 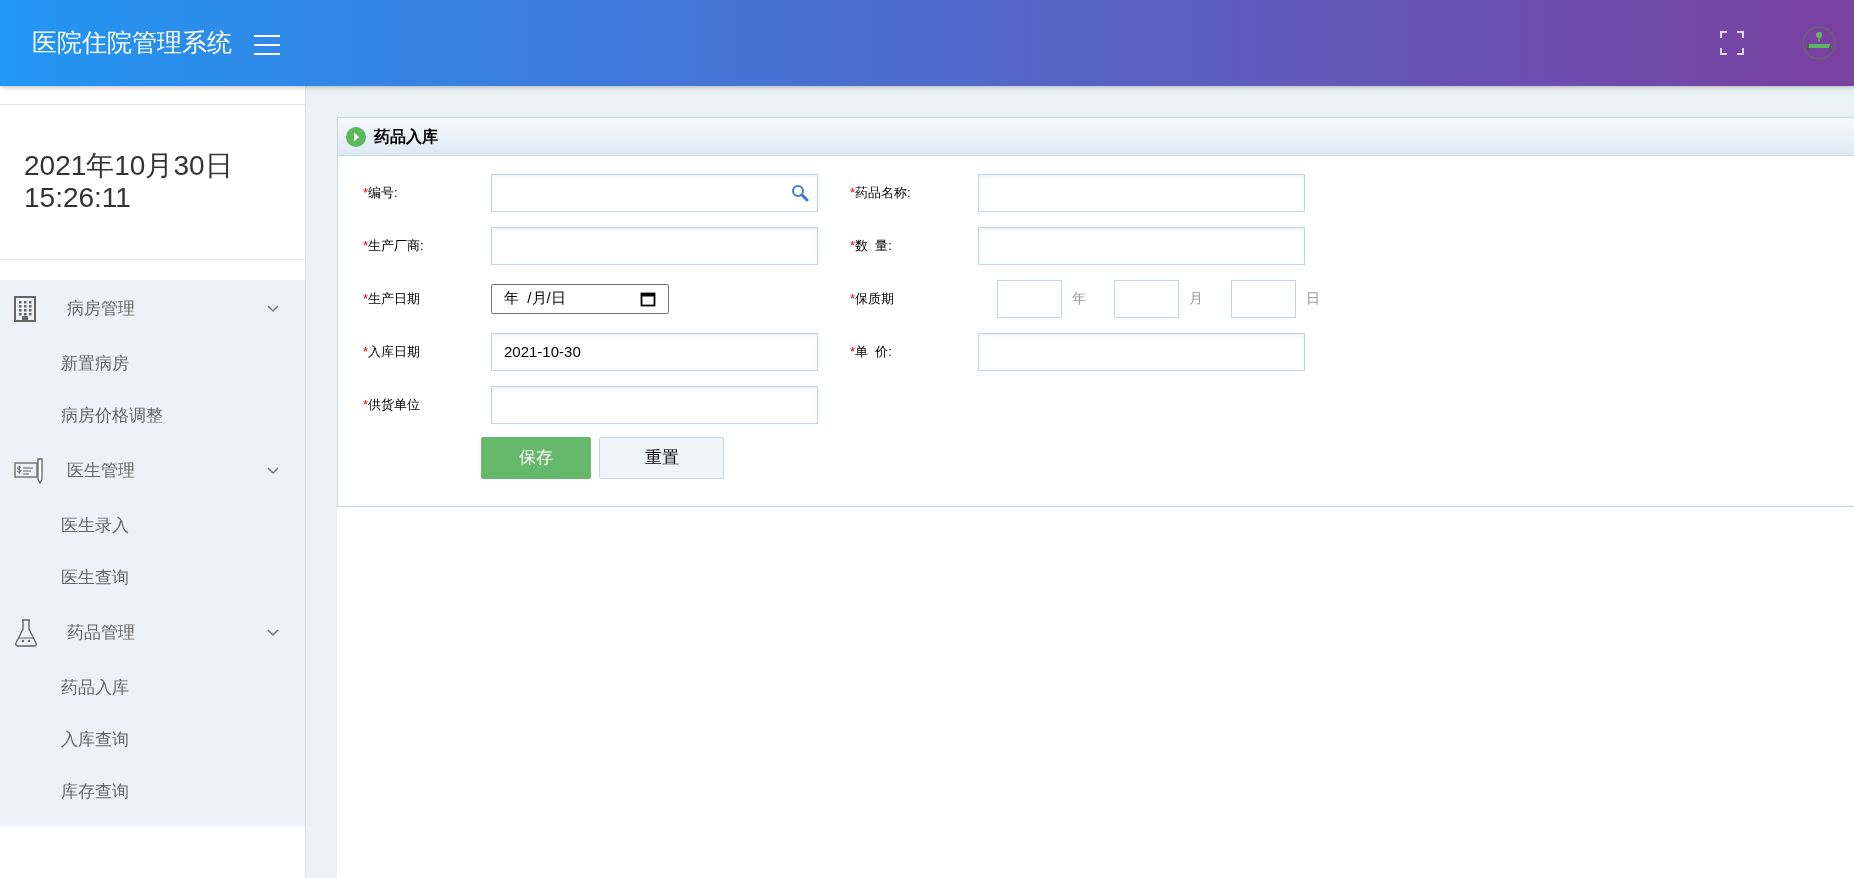 What do you see at coordinates (580, 298) in the screenshot?
I see `date-field: 年 /月/日` at bounding box center [580, 298].